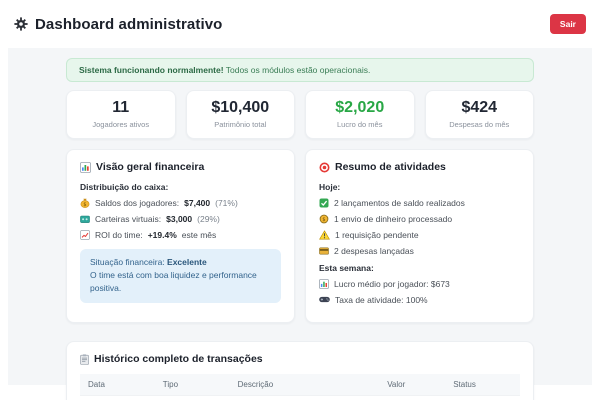 Image resolution: width=600 pixels, height=400 pixels. What do you see at coordinates (330, 187) in the screenshot?
I see `today-label: Hoje:` at bounding box center [330, 187].